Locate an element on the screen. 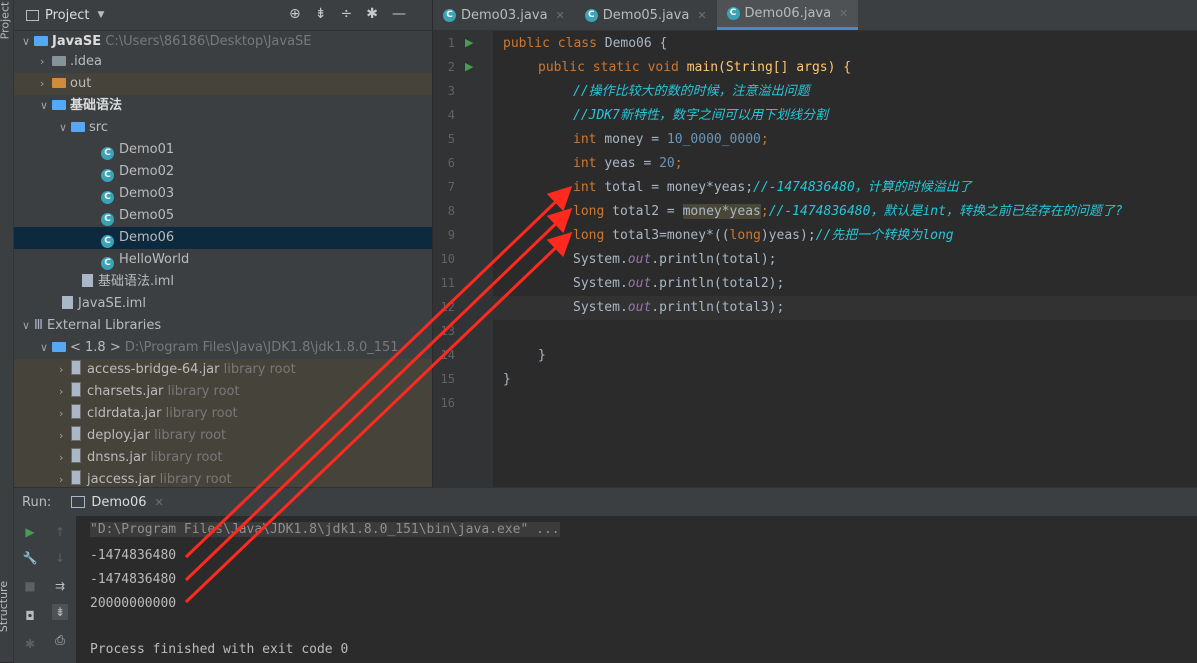  stop-icon: ■ is located at coordinates (30, 586).